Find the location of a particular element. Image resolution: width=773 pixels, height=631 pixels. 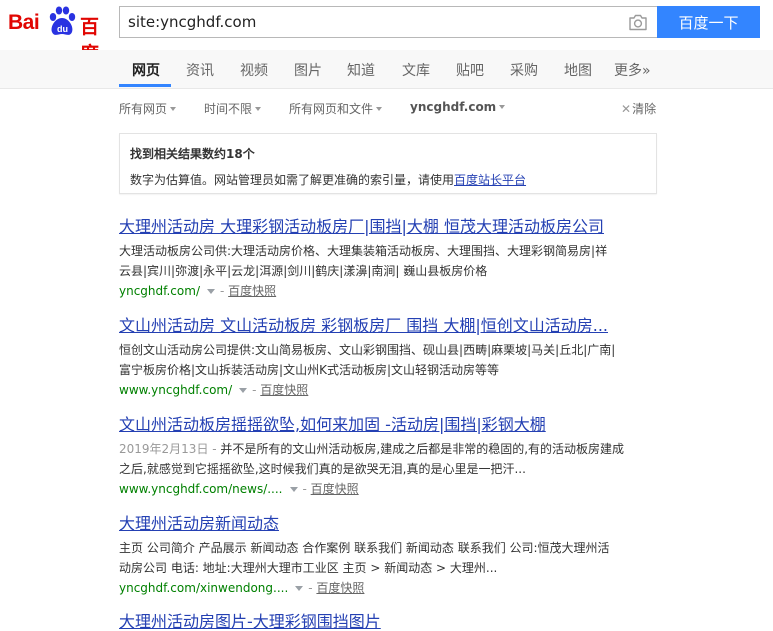

result-date: 2019年2月13日 - is located at coordinates (170, 449).